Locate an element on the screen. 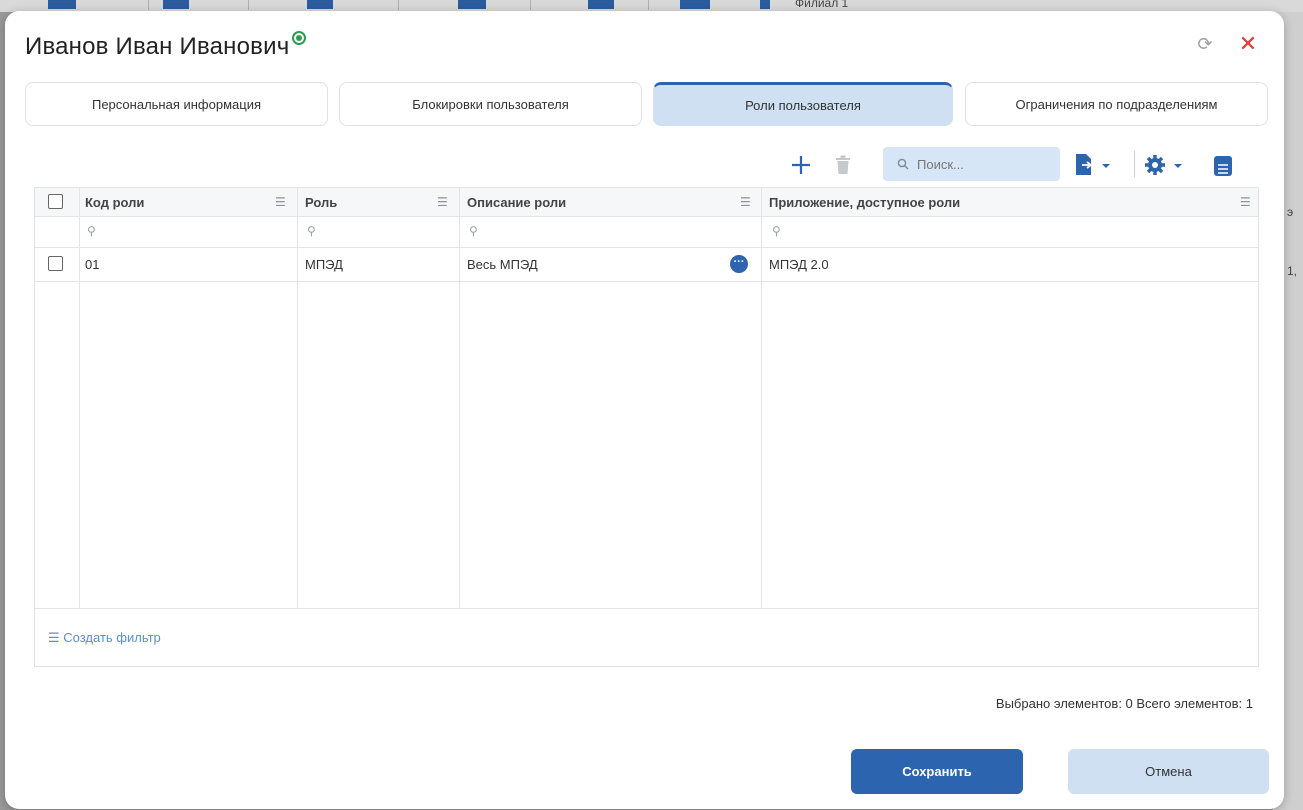  plus-icon is located at coordinates (801, 165).